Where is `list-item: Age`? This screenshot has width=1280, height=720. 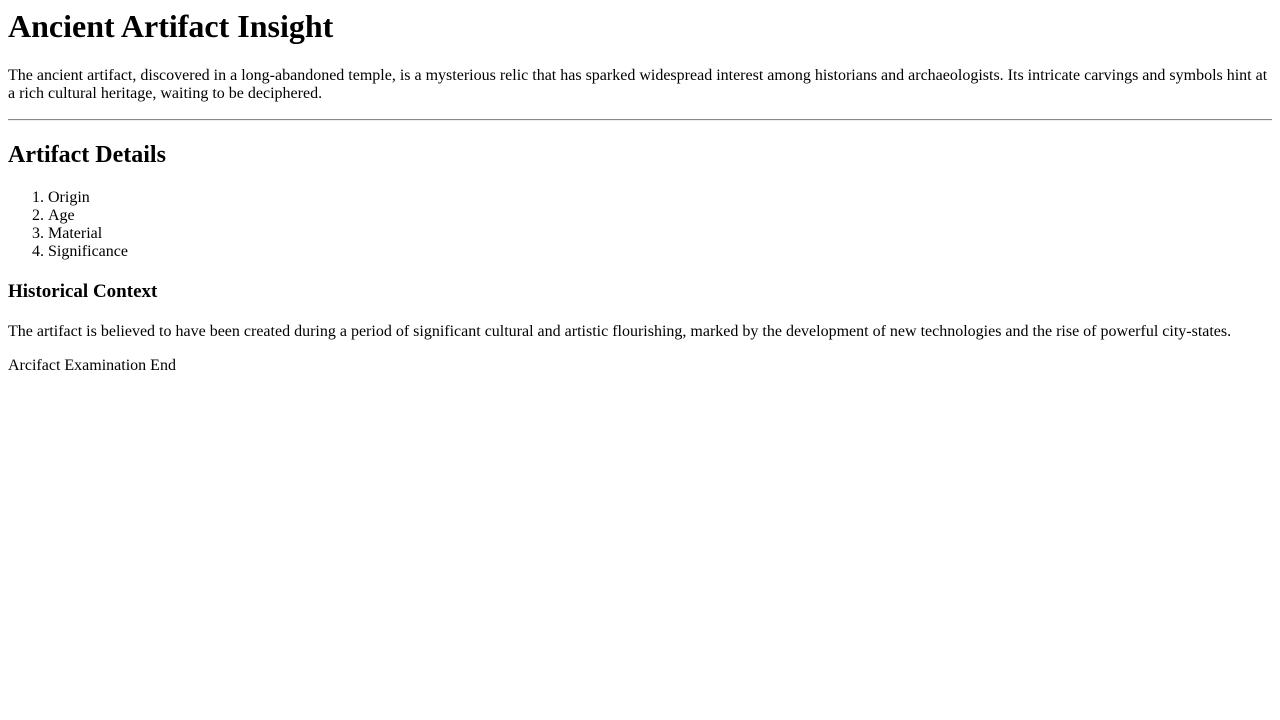 list-item: Age is located at coordinates (660, 216).